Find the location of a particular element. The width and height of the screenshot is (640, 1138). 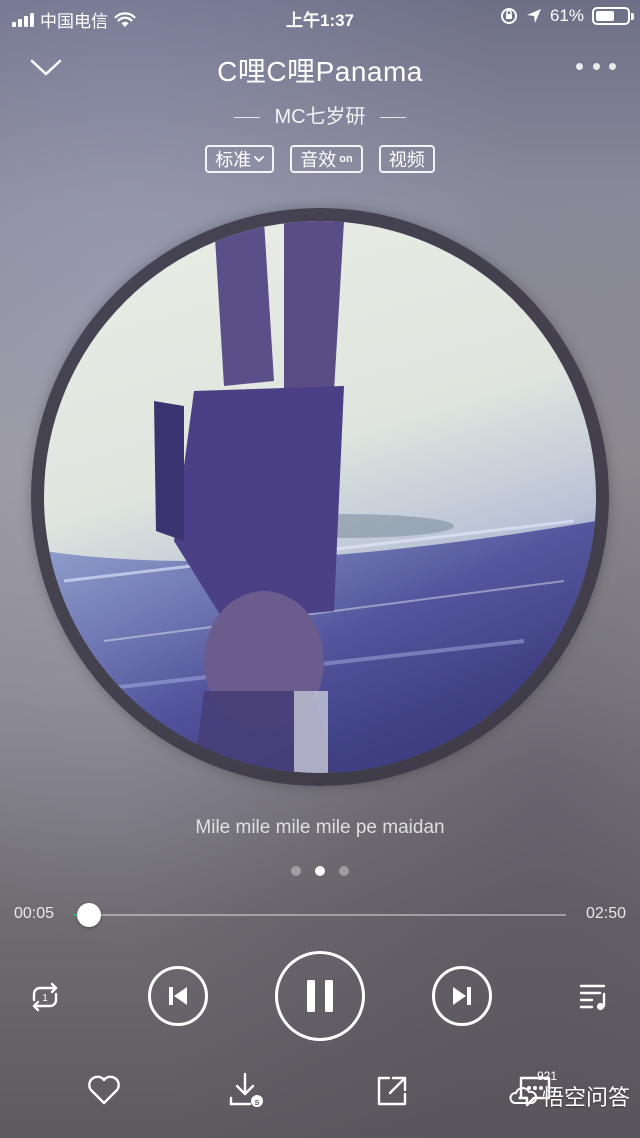

collapse-button is located at coordinates (46, 67).